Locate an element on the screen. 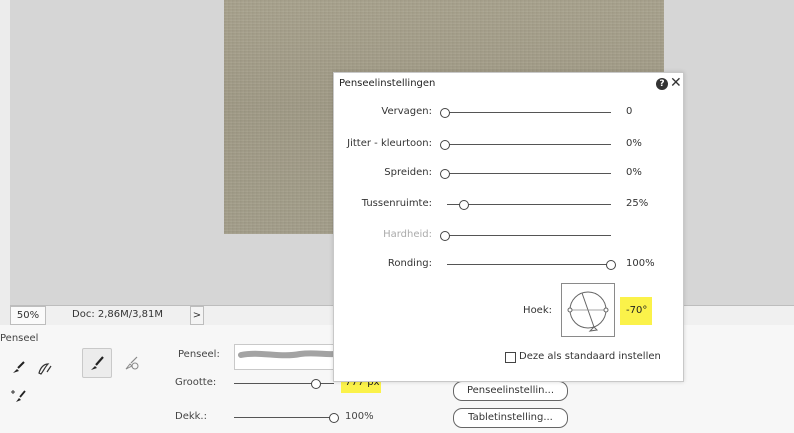 This screenshot has height=433, width=794. hardness-slider-track is located at coordinates (527, 235).